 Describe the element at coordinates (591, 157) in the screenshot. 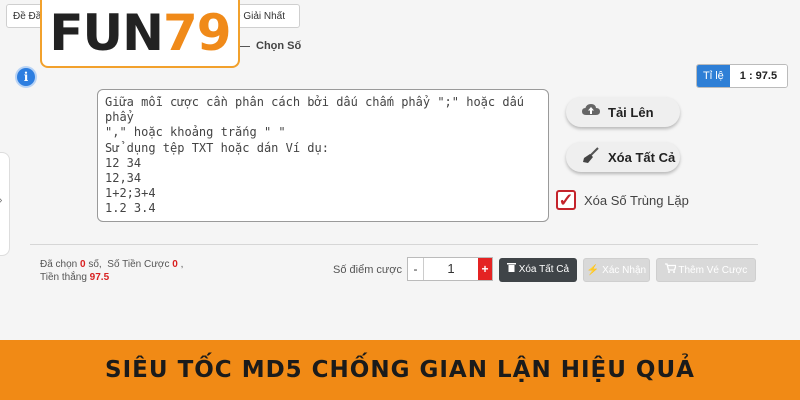

I see `broom-icon` at that location.